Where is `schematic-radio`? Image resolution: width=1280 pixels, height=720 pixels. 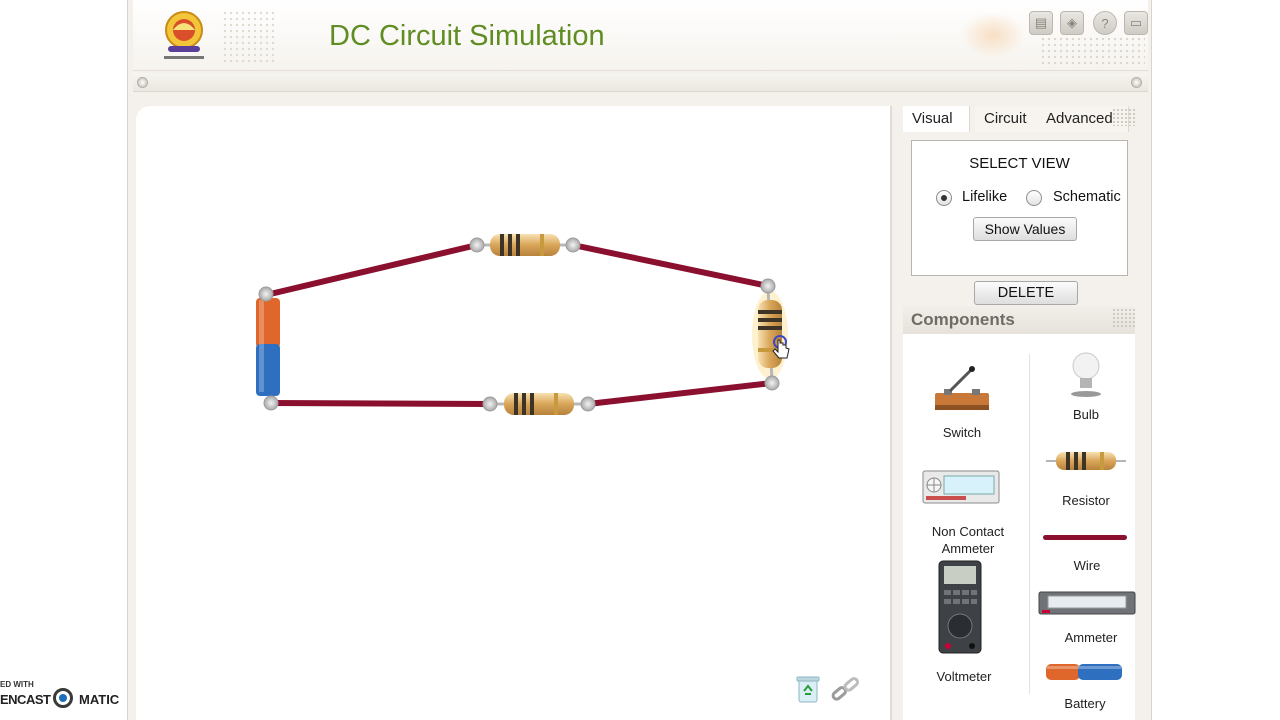
schematic-radio is located at coordinates (1034, 198).